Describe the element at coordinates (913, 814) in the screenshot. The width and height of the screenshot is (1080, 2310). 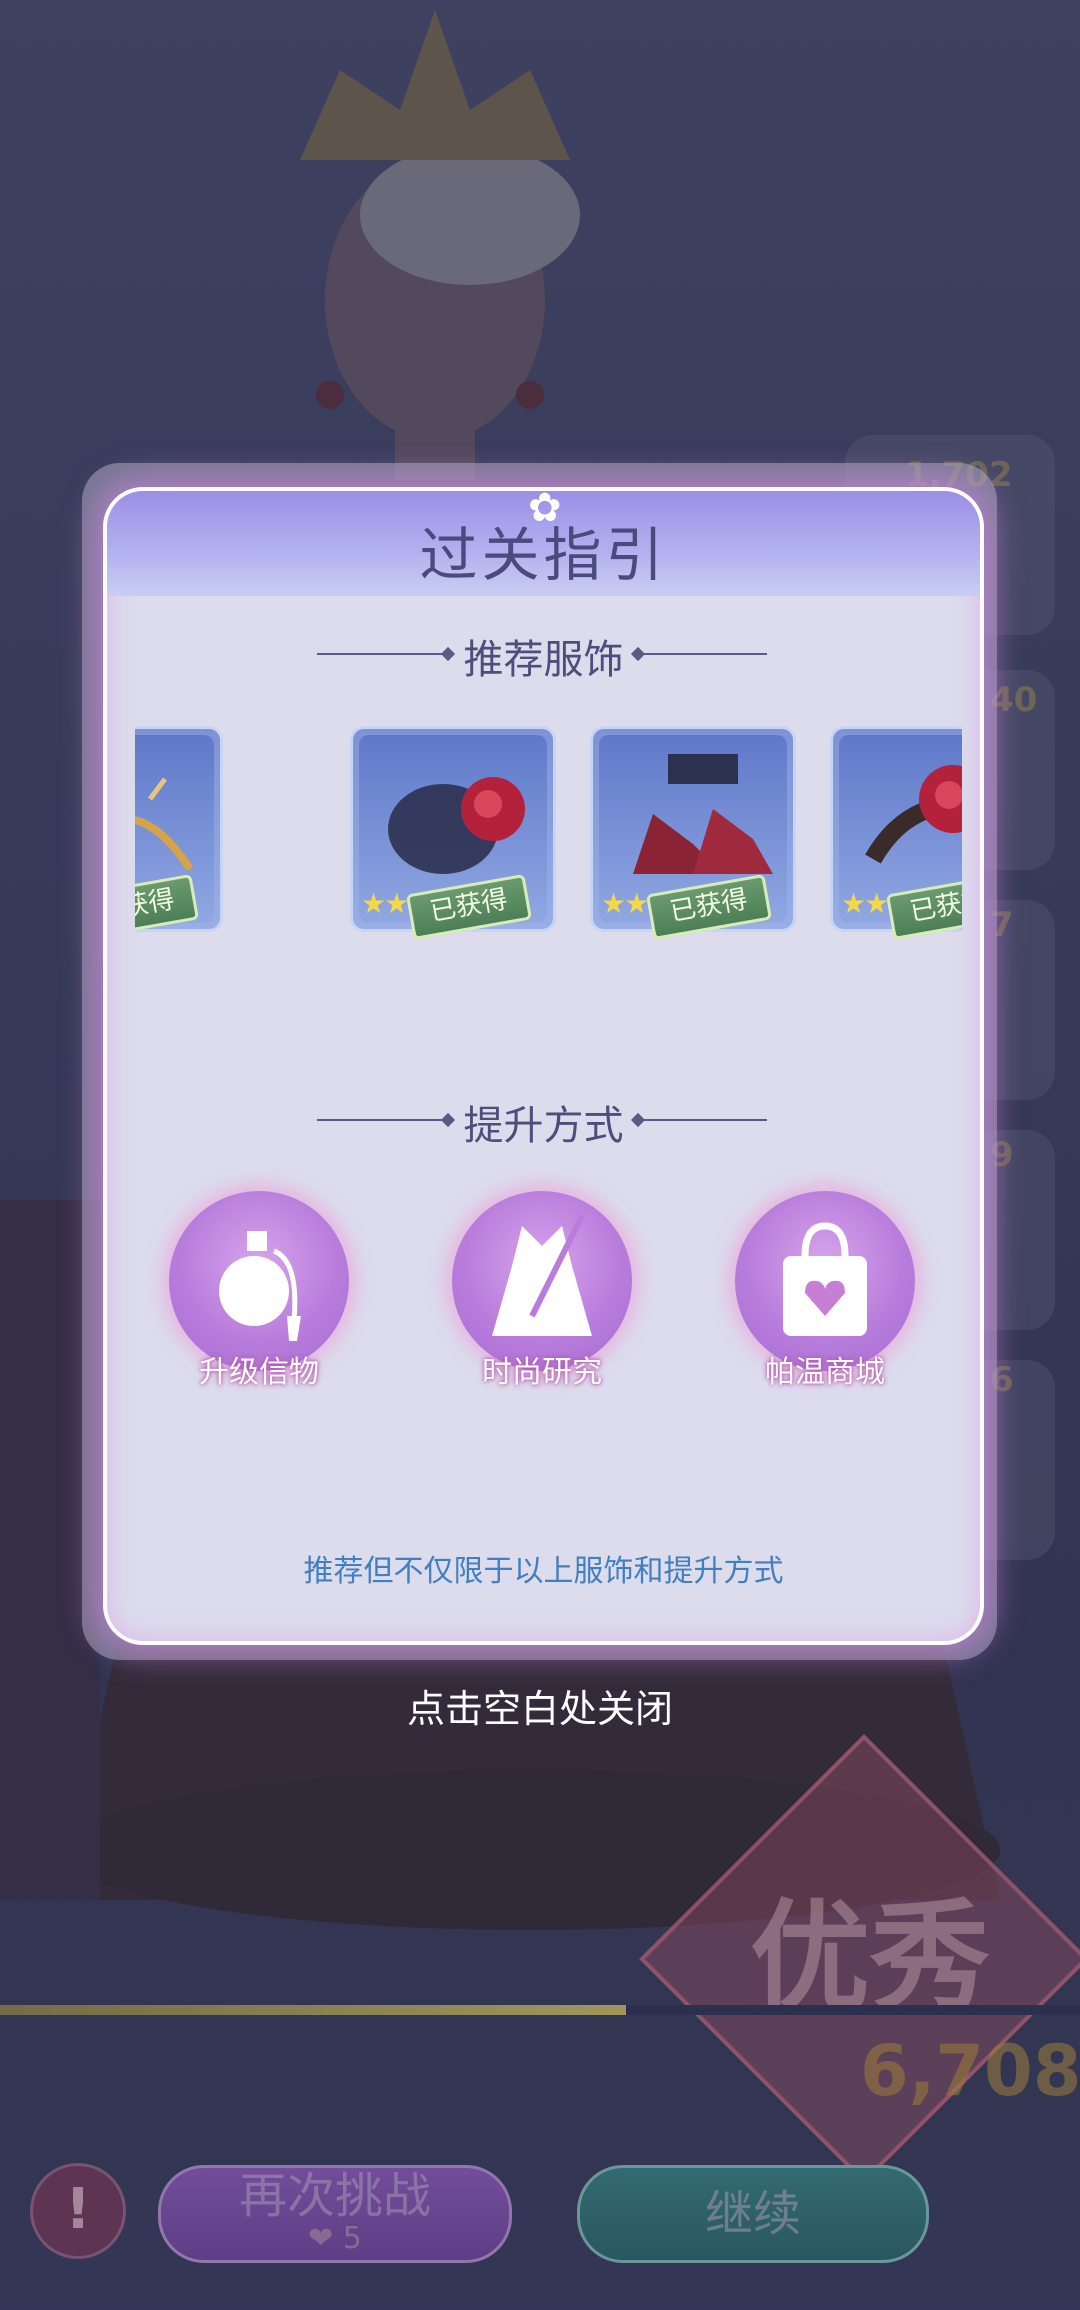
I see `flower-clip-icon` at that location.